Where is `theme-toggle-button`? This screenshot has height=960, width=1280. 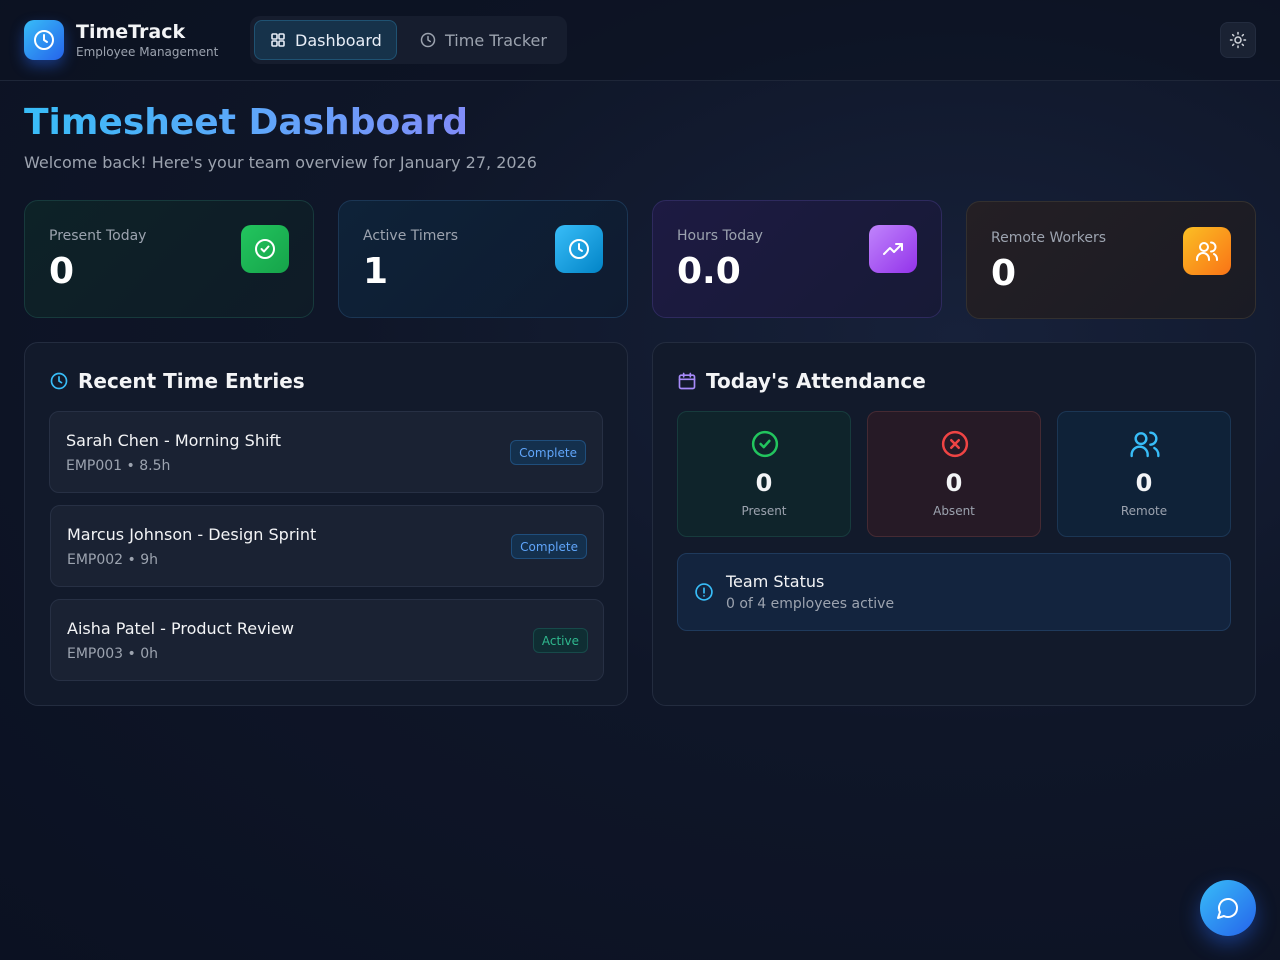
theme-toggle-button is located at coordinates (1238, 40).